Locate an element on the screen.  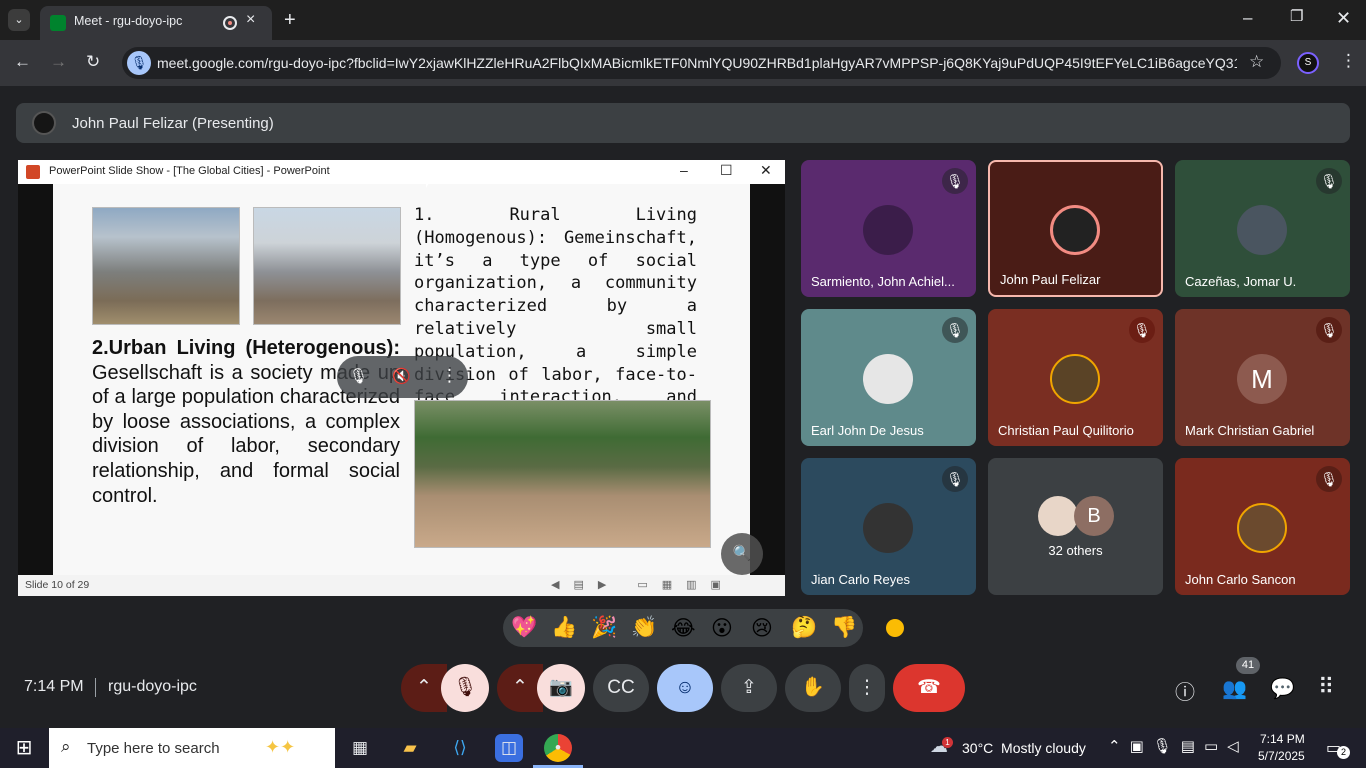
overlay-mic-off-icon: 🎙 is located at coordinates (358, 376).